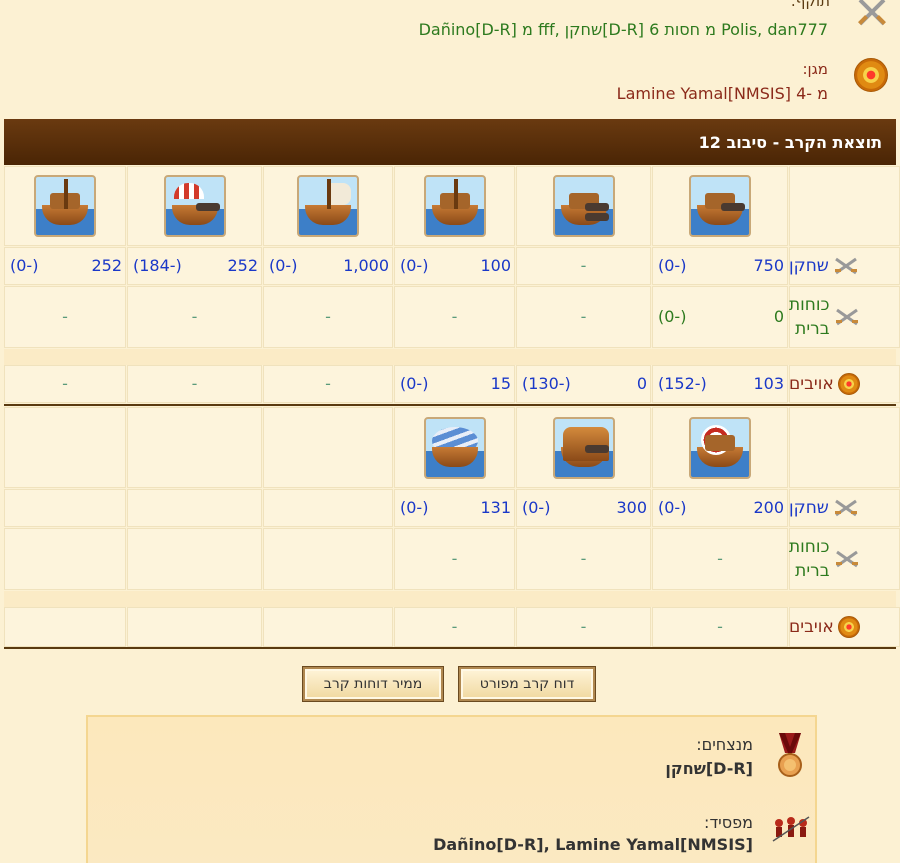  I want to click on crane-ship-unit-icon, so click(455, 206).